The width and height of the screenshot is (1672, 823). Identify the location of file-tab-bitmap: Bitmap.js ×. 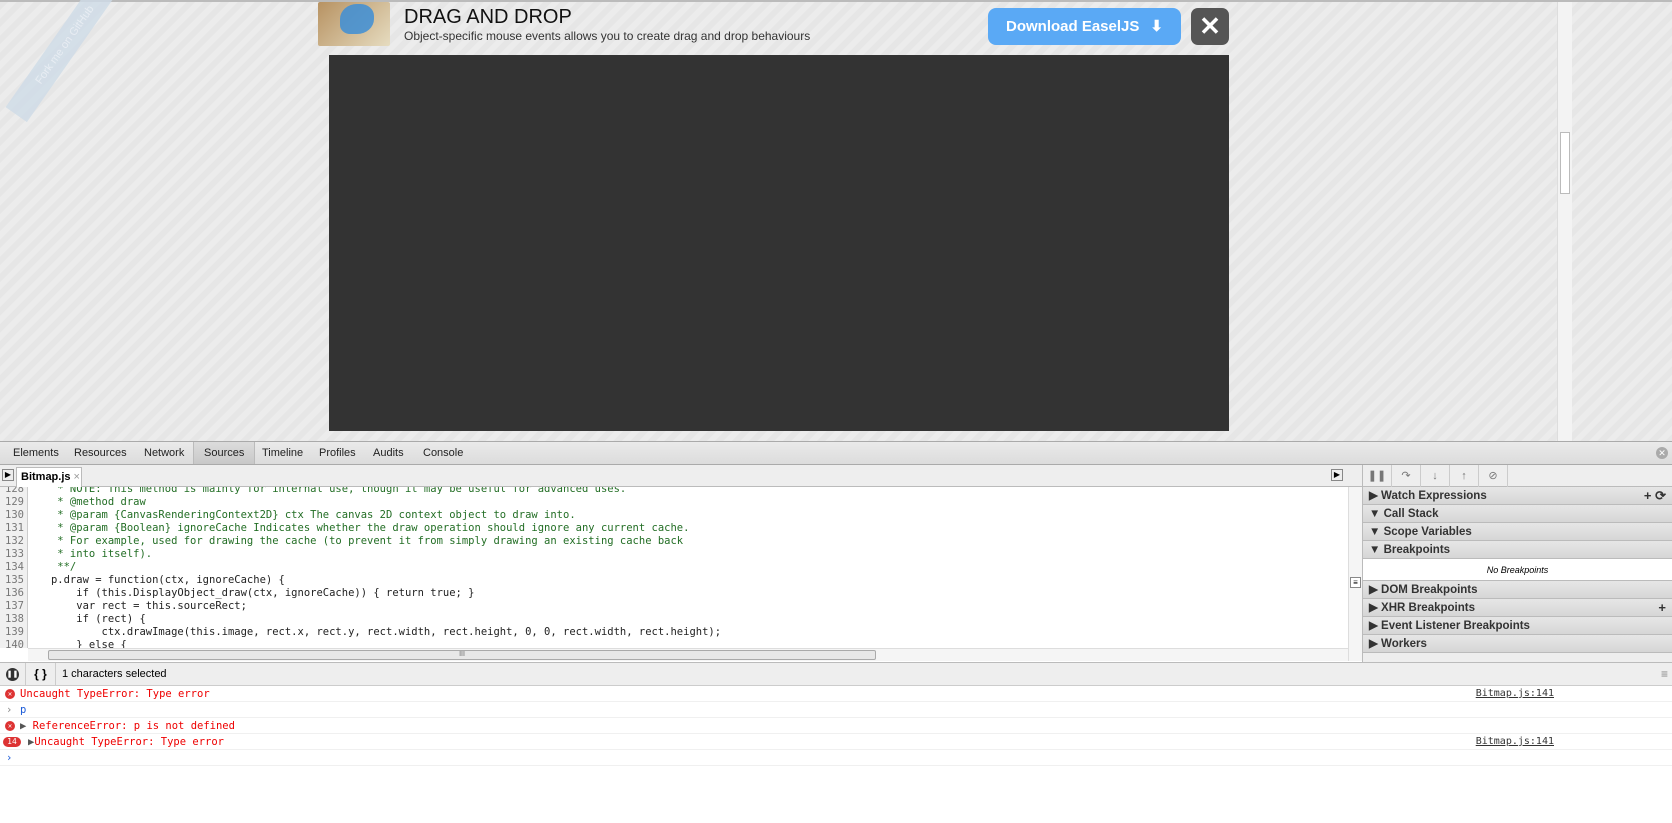
(49, 477).